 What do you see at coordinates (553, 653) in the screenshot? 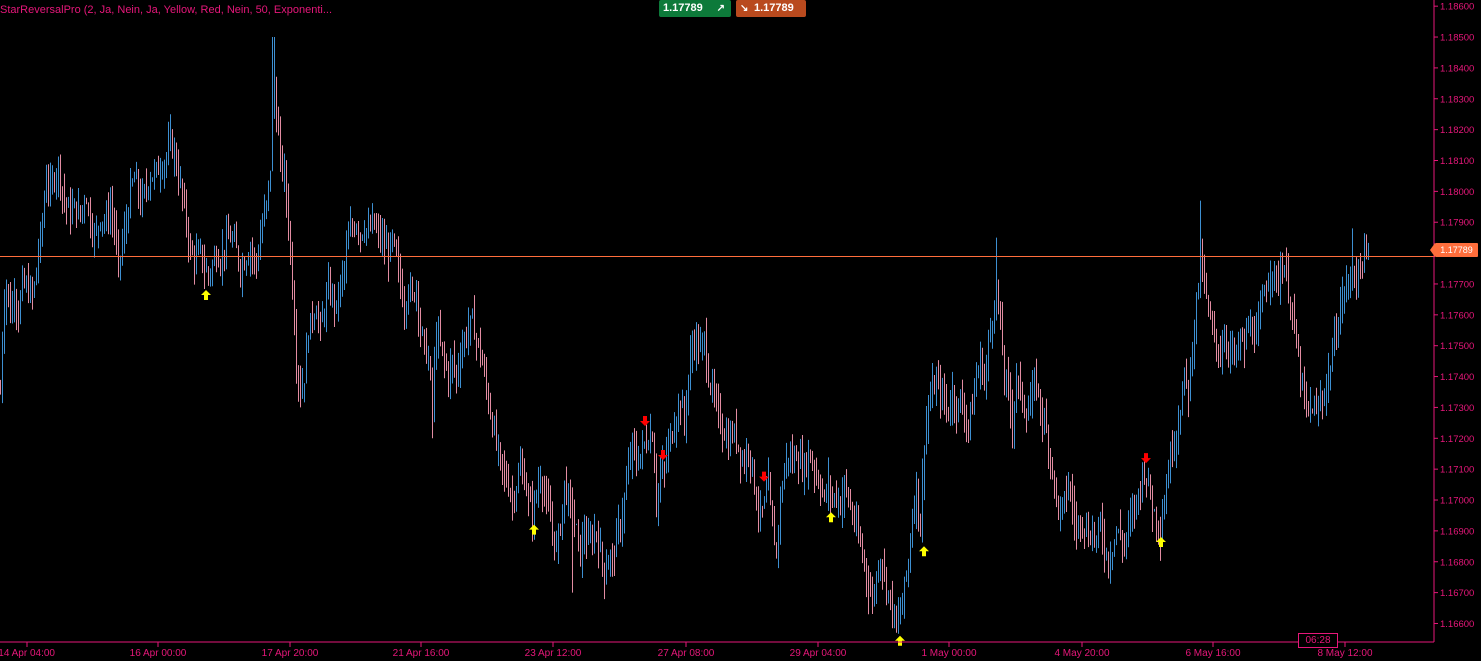
I see `time-tick-label: 23 Apr 12:00` at bounding box center [553, 653].